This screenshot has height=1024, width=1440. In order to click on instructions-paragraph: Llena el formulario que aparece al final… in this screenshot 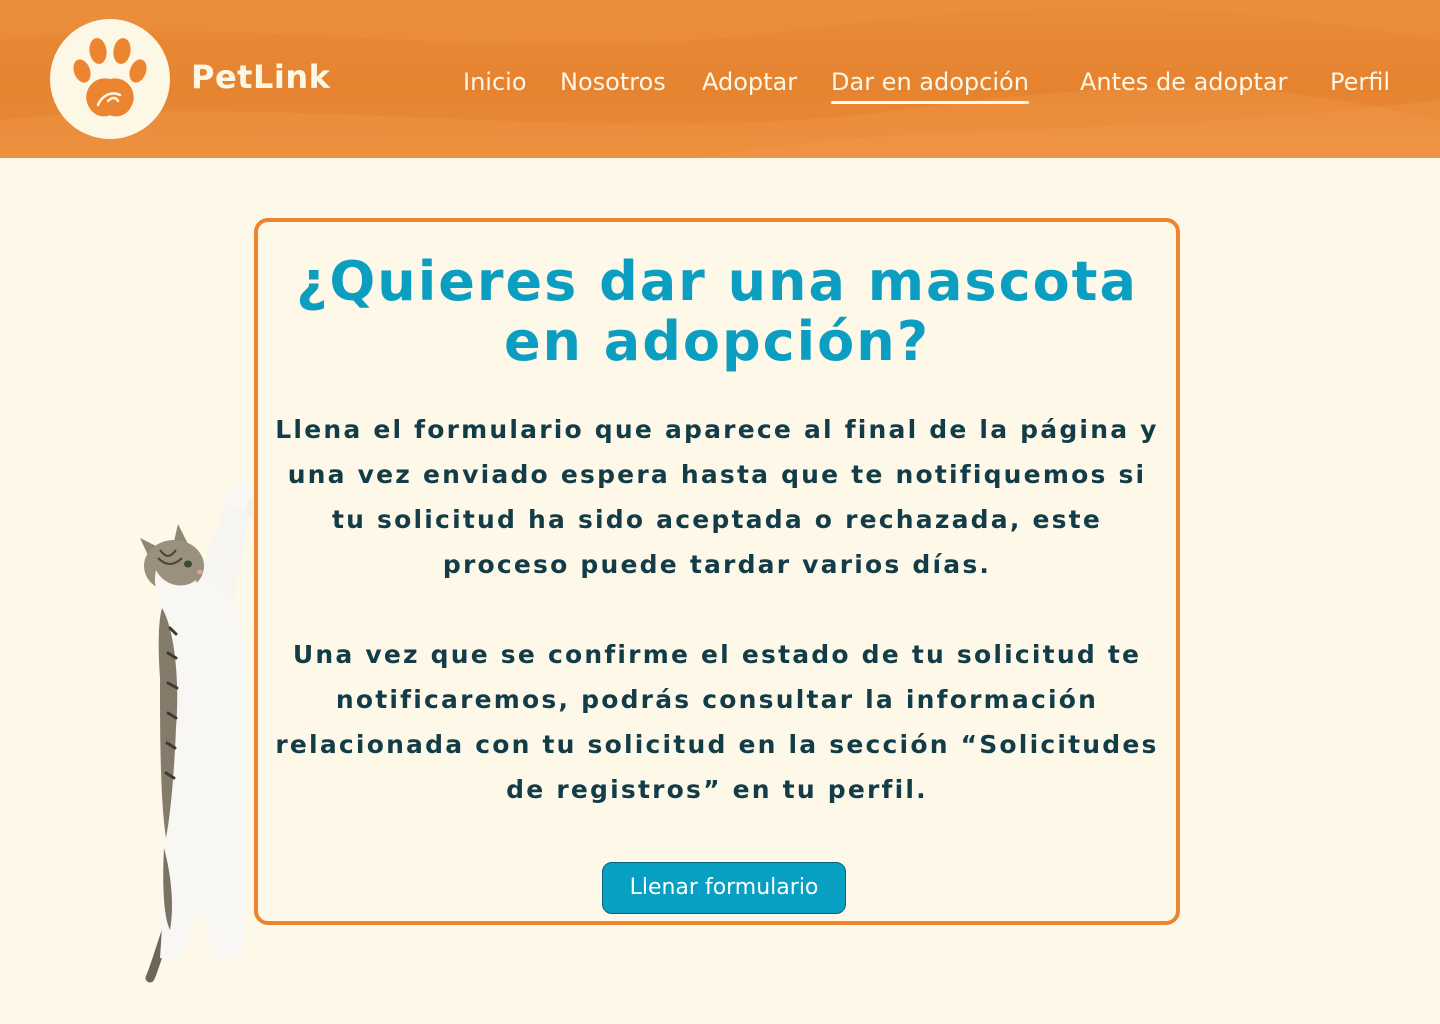, I will do `click(717, 497)`.